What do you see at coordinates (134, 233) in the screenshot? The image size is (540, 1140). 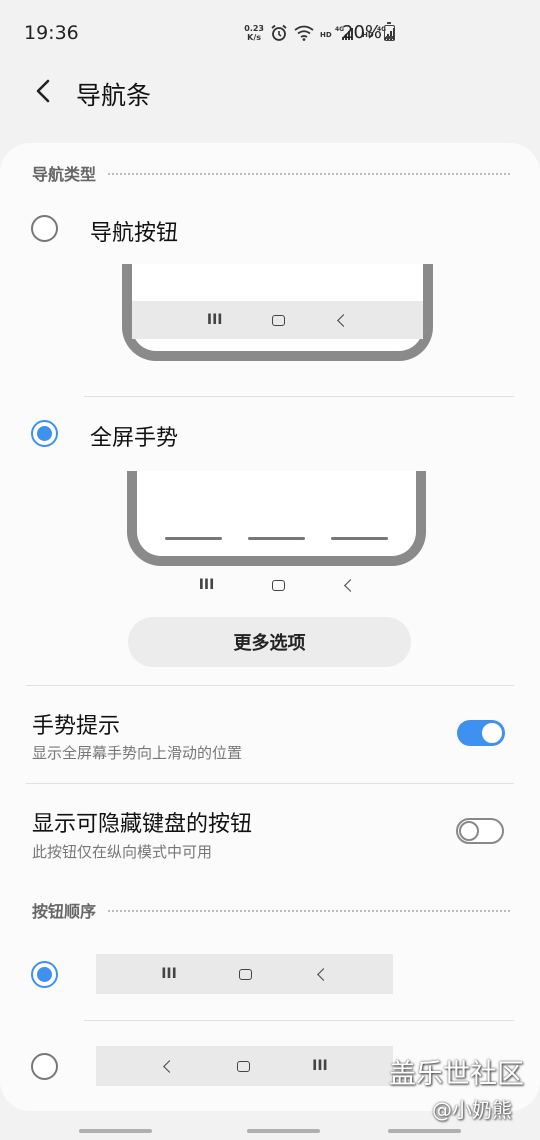 I see `option-label-navigation-buttons: 导航按钮` at bounding box center [134, 233].